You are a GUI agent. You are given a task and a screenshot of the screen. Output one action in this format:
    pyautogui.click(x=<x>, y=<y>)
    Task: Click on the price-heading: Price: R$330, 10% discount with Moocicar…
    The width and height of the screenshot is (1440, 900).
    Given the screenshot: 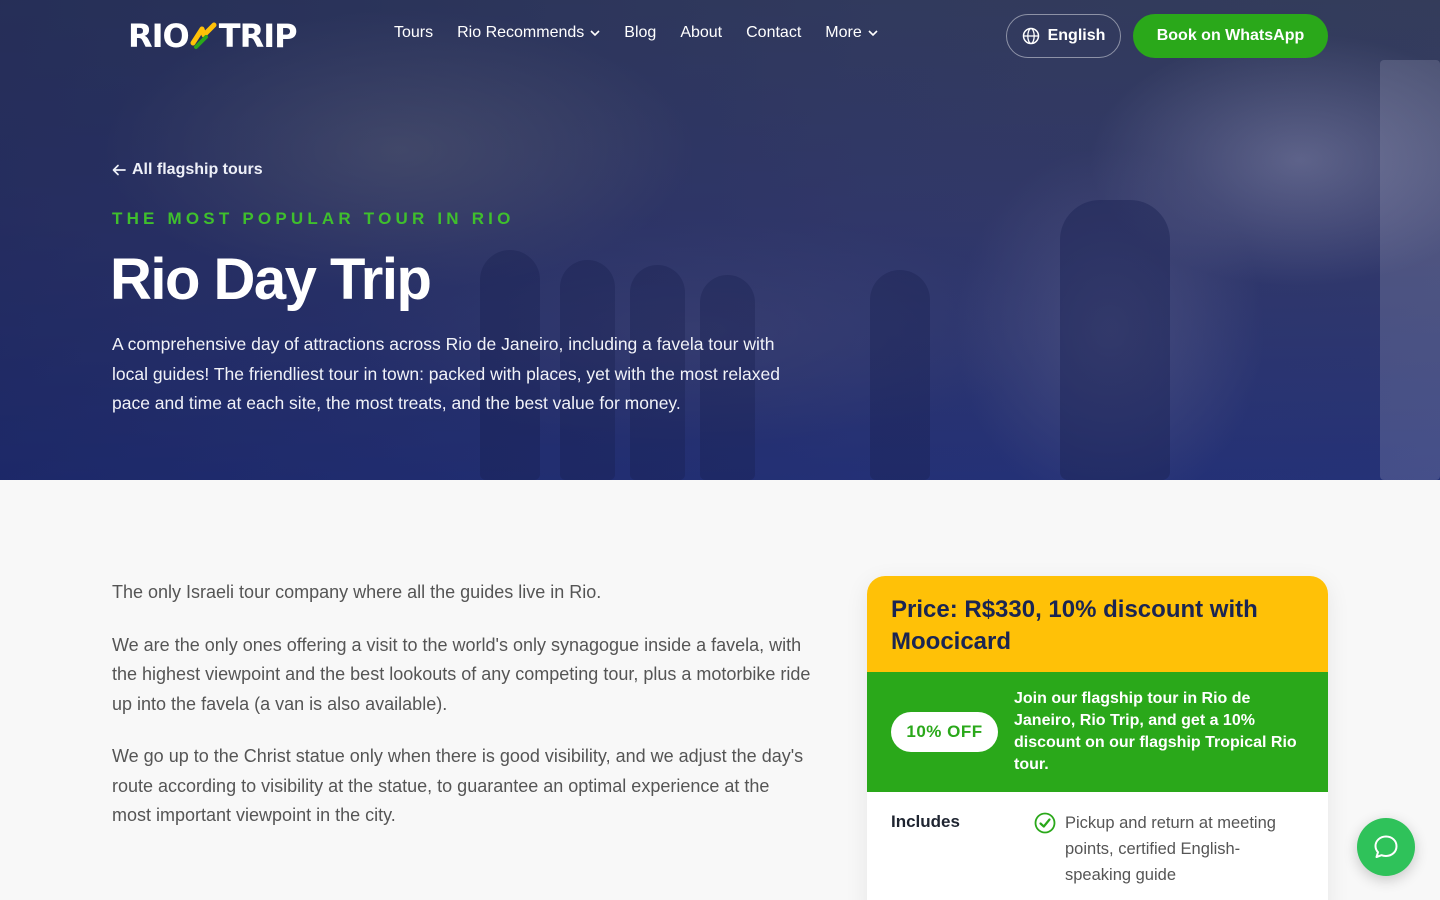 What is the action you would take?
    pyautogui.click(x=1097, y=624)
    